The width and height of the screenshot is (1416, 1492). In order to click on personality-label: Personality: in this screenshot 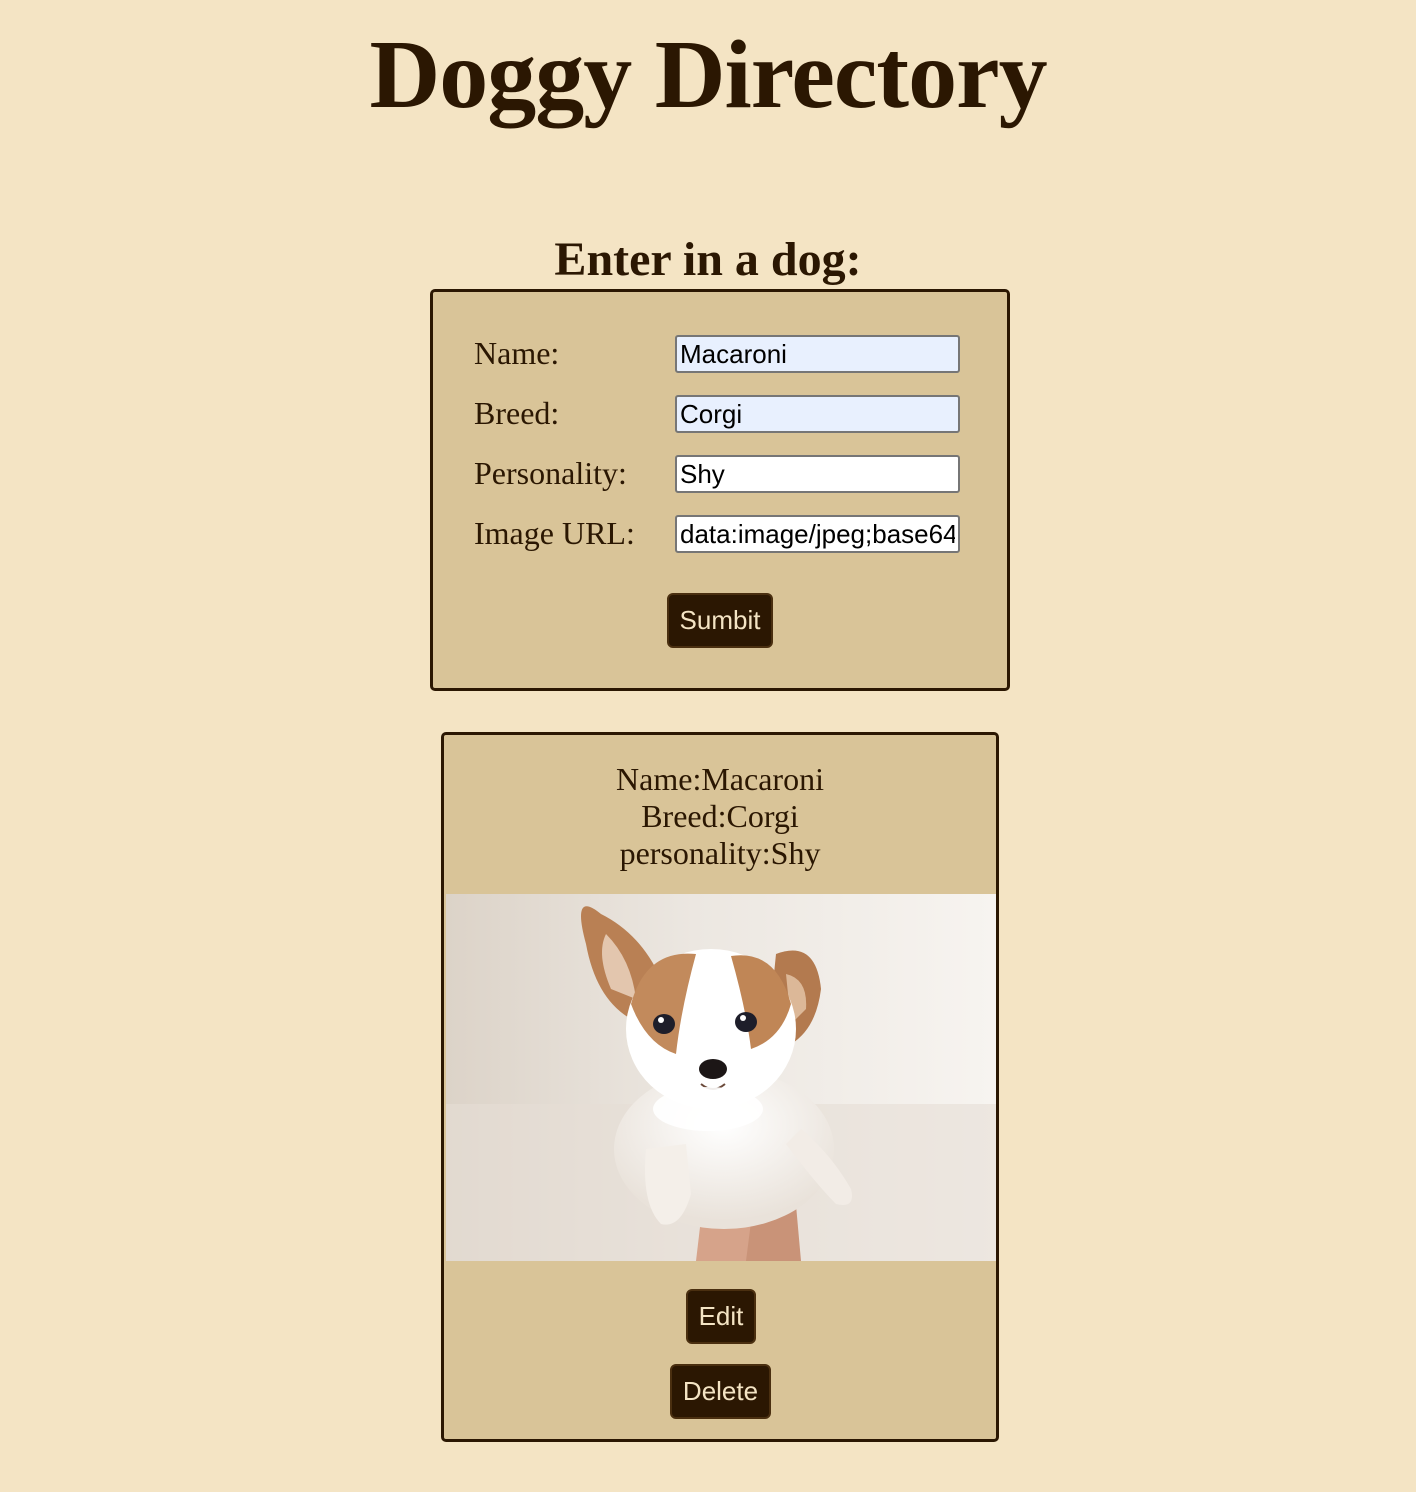, I will do `click(550, 473)`.